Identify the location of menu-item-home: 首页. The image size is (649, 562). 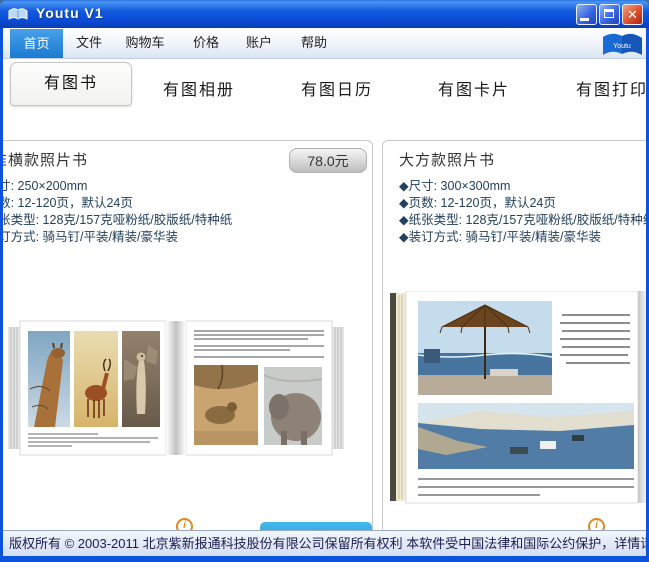
(36, 43).